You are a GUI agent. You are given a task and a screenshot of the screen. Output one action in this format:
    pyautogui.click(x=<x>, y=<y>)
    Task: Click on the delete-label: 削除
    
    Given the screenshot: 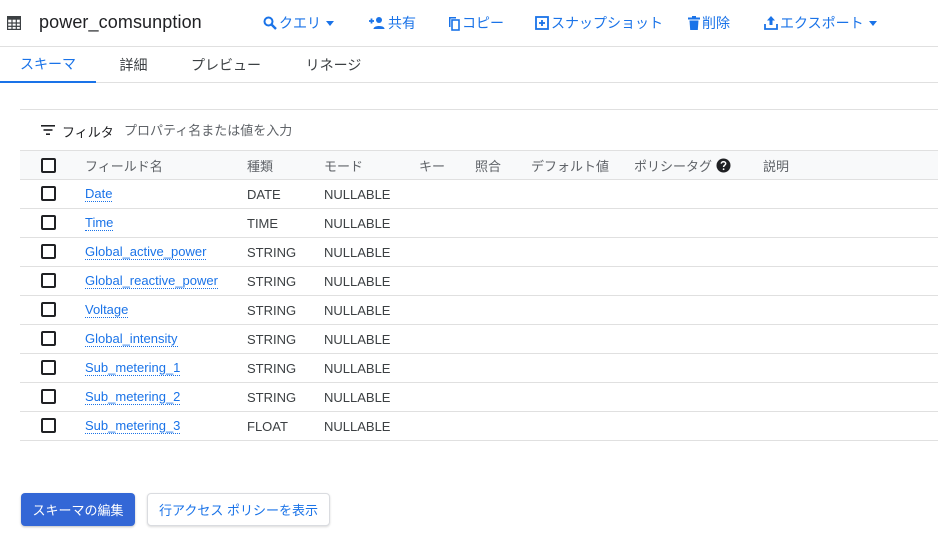 What is the action you would take?
    pyautogui.click(x=716, y=23)
    